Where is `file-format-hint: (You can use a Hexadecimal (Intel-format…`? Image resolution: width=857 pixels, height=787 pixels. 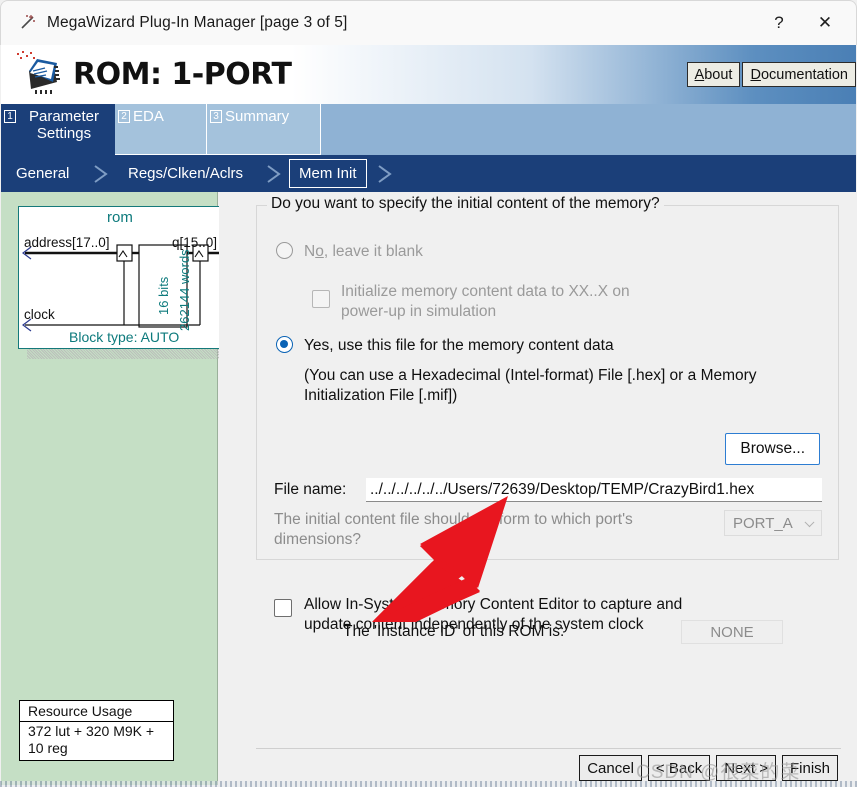 file-format-hint: (You can use a Hexadecimal (Intel-format… is located at coordinates (530, 386).